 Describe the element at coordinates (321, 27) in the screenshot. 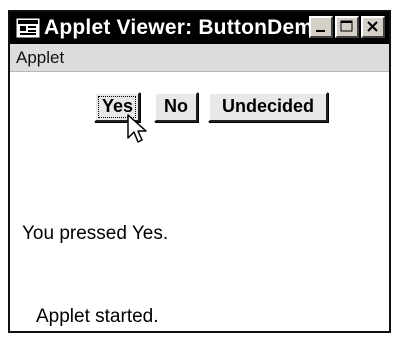

I see `minimize-button` at that location.